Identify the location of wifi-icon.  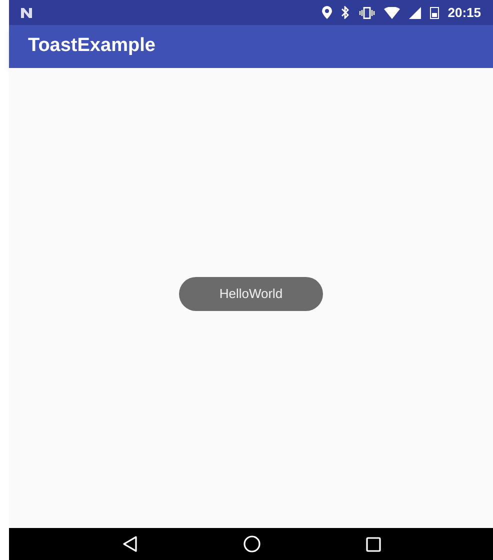
(392, 12).